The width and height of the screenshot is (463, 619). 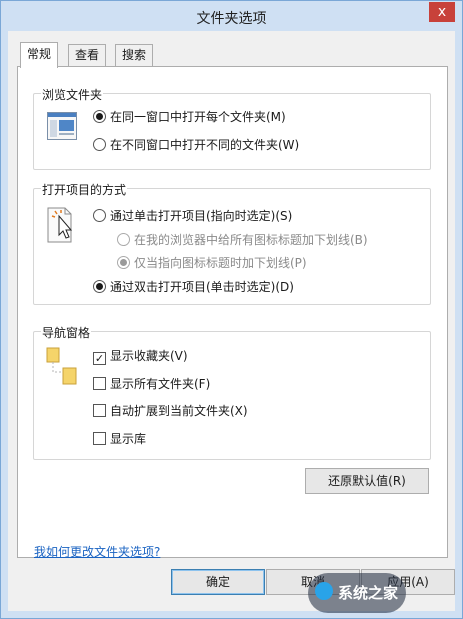 What do you see at coordinates (99, 410) in the screenshot?
I see `expand-current-checkbox` at bounding box center [99, 410].